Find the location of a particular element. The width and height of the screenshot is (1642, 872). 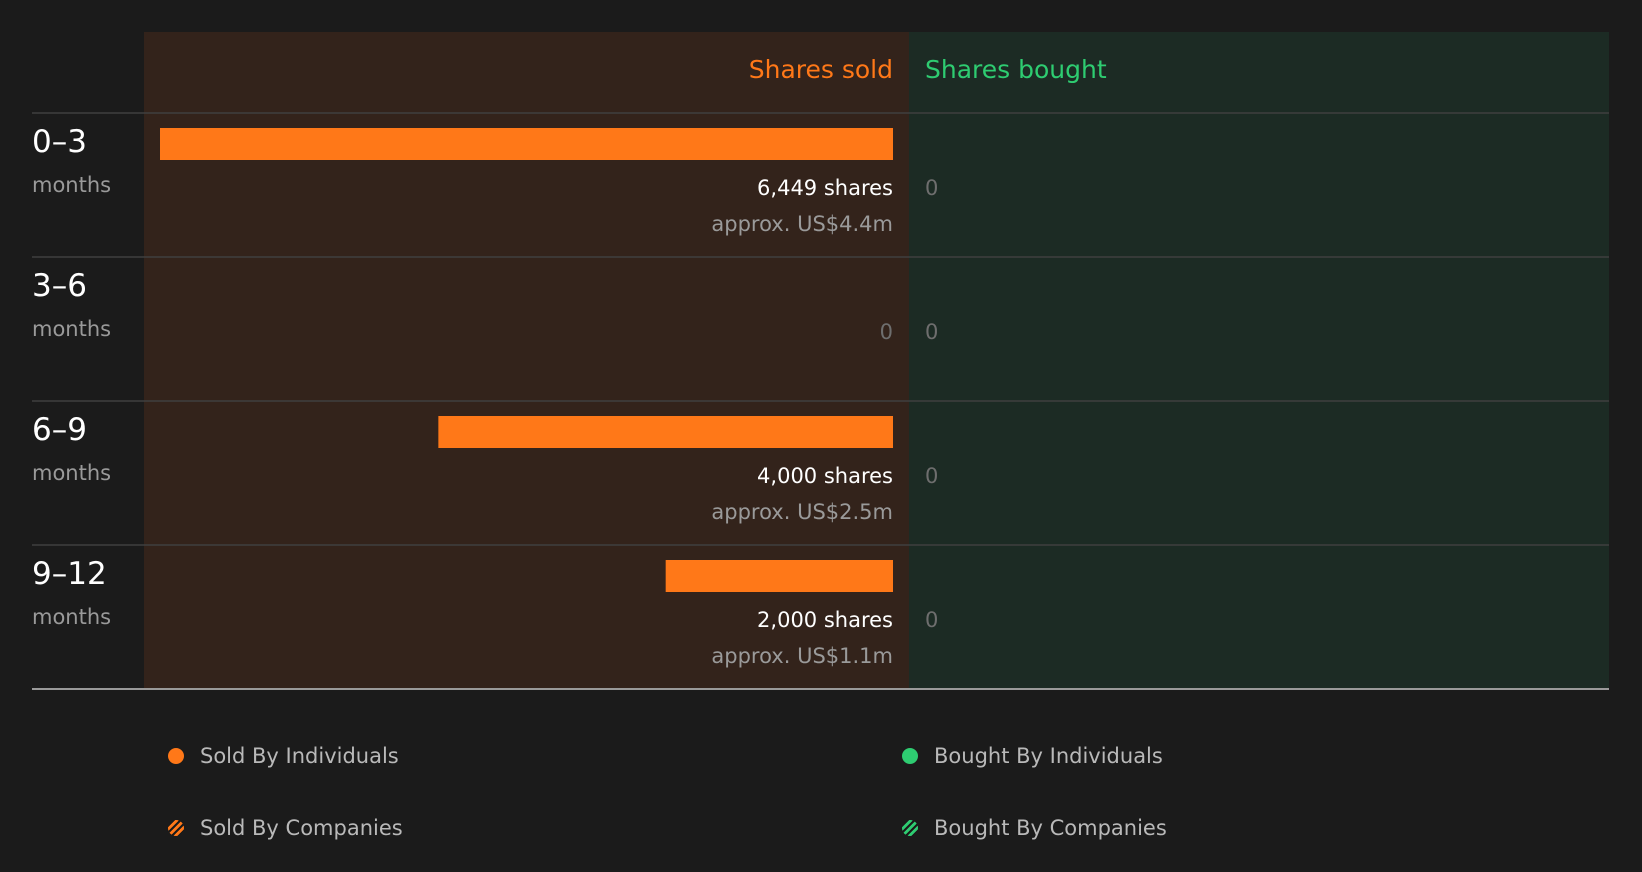

header-shares-sold: Shares sold is located at coordinates (821, 69).